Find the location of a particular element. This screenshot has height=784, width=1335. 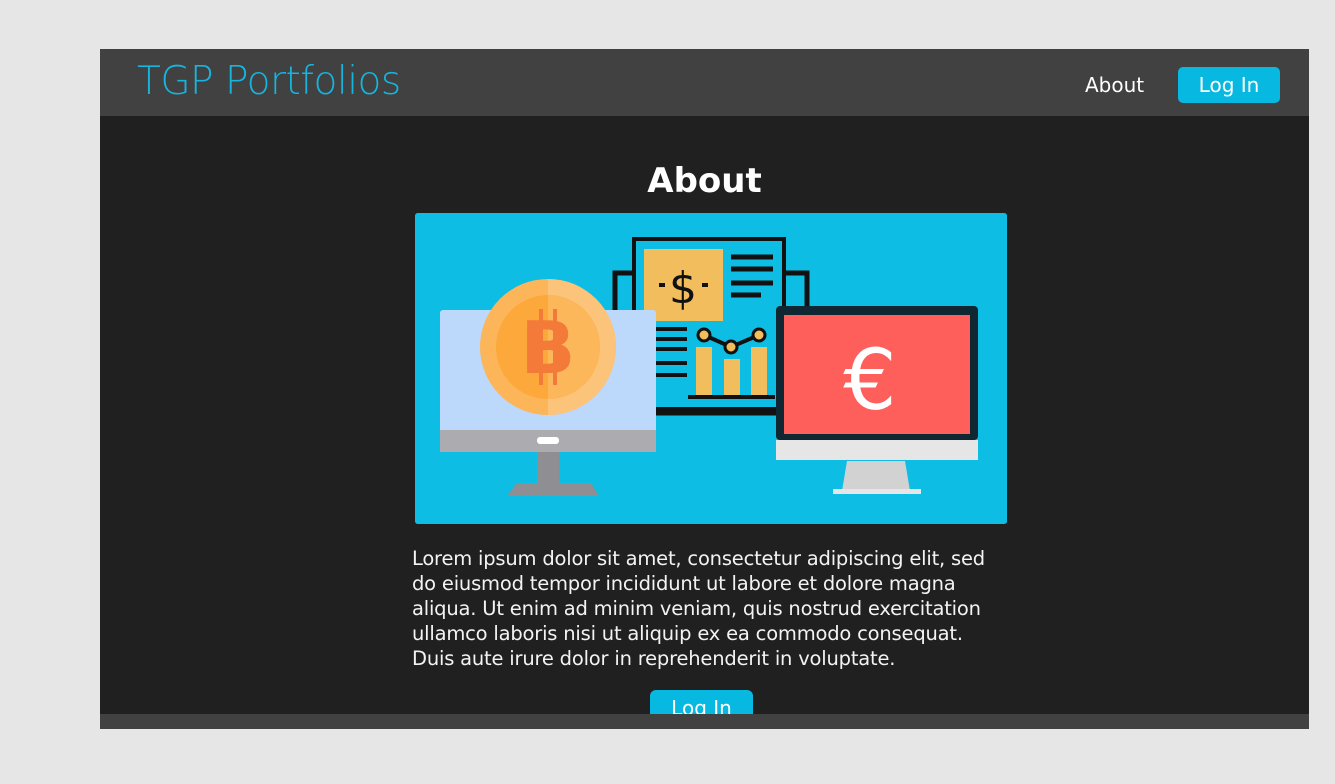

svg-text: B is located at coordinates (548, 348).